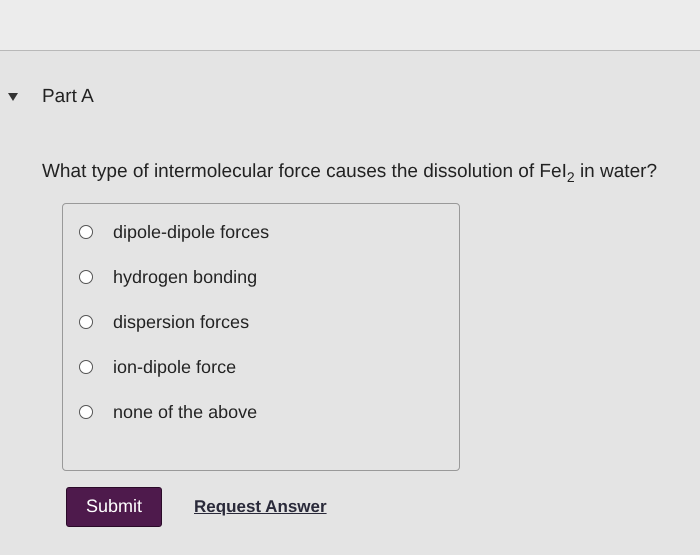  Describe the element at coordinates (185, 277) in the screenshot. I see `option-label: hydrogen bonding` at that location.